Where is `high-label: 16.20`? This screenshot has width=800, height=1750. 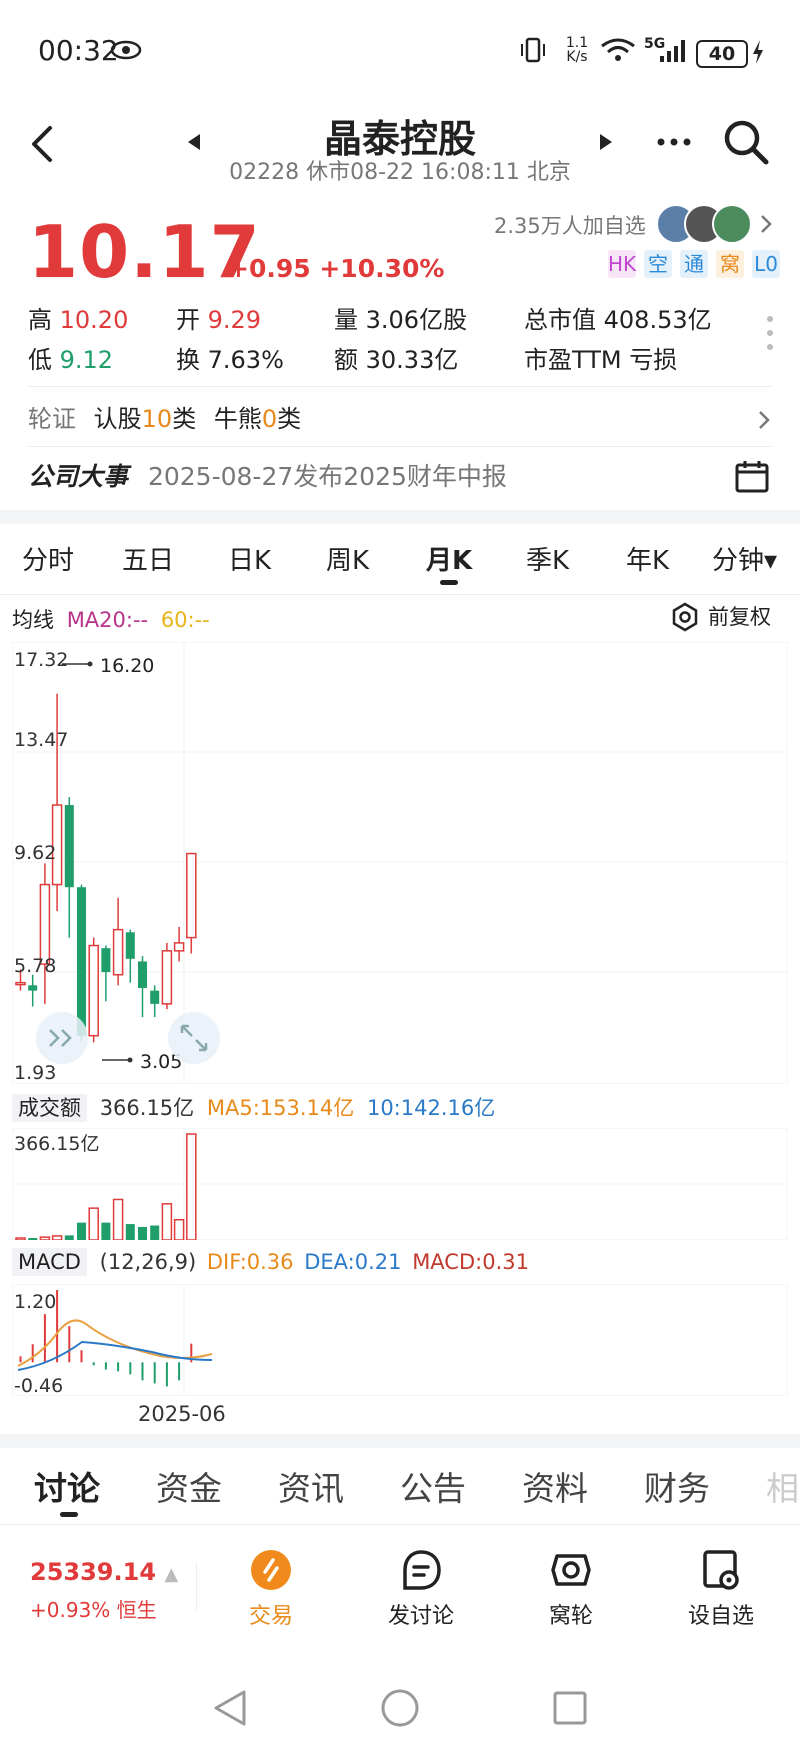 high-label: 16.20 is located at coordinates (127, 666).